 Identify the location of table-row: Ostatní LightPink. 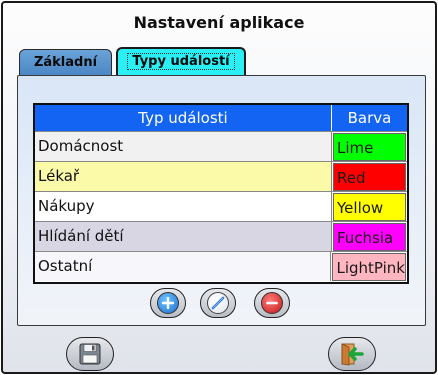
(221, 266).